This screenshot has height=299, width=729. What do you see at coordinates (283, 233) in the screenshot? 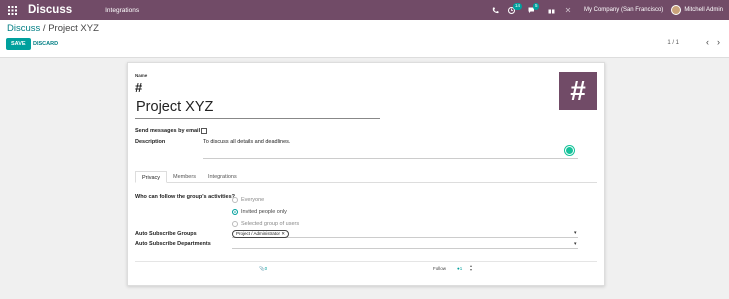
I see `tag-remove-icon: ✕` at bounding box center [283, 233].